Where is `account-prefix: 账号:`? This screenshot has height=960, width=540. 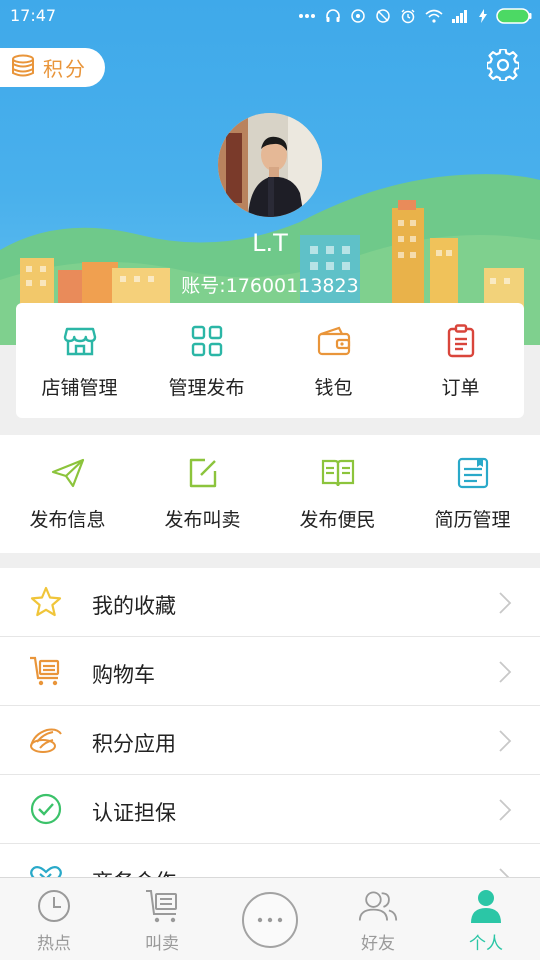 account-prefix: 账号: is located at coordinates (203, 286).